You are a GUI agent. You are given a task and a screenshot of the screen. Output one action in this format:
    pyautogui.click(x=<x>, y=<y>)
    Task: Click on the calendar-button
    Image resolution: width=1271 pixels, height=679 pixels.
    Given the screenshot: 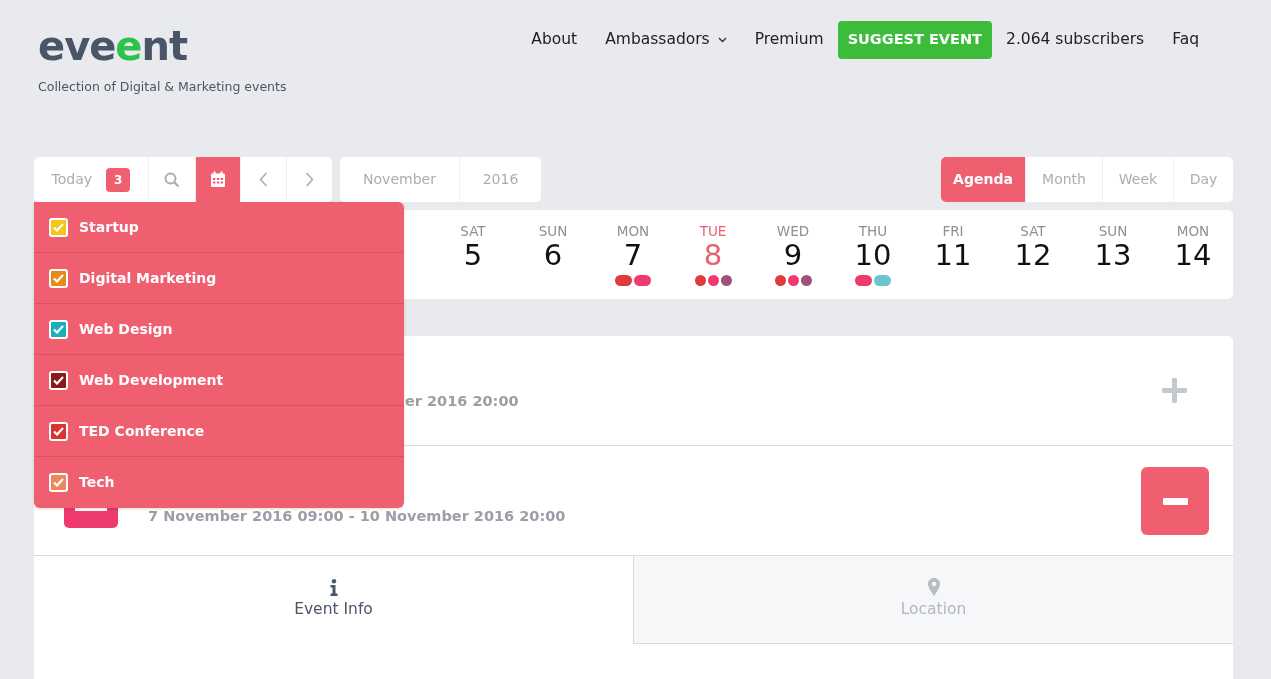 What is the action you would take?
    pyautogui.click(x=218, y=179)
    